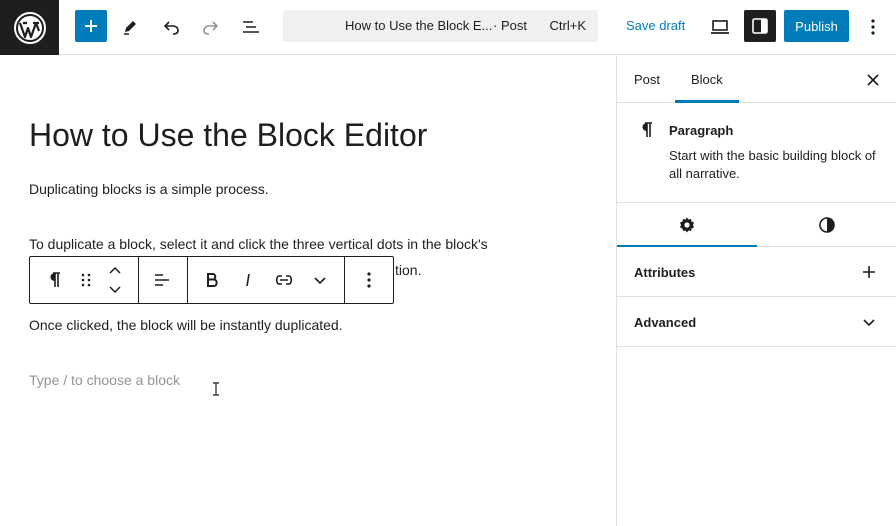 The height and width of the screenshot is (526, 896). I want to click on tab-styles, so click(826, 225).